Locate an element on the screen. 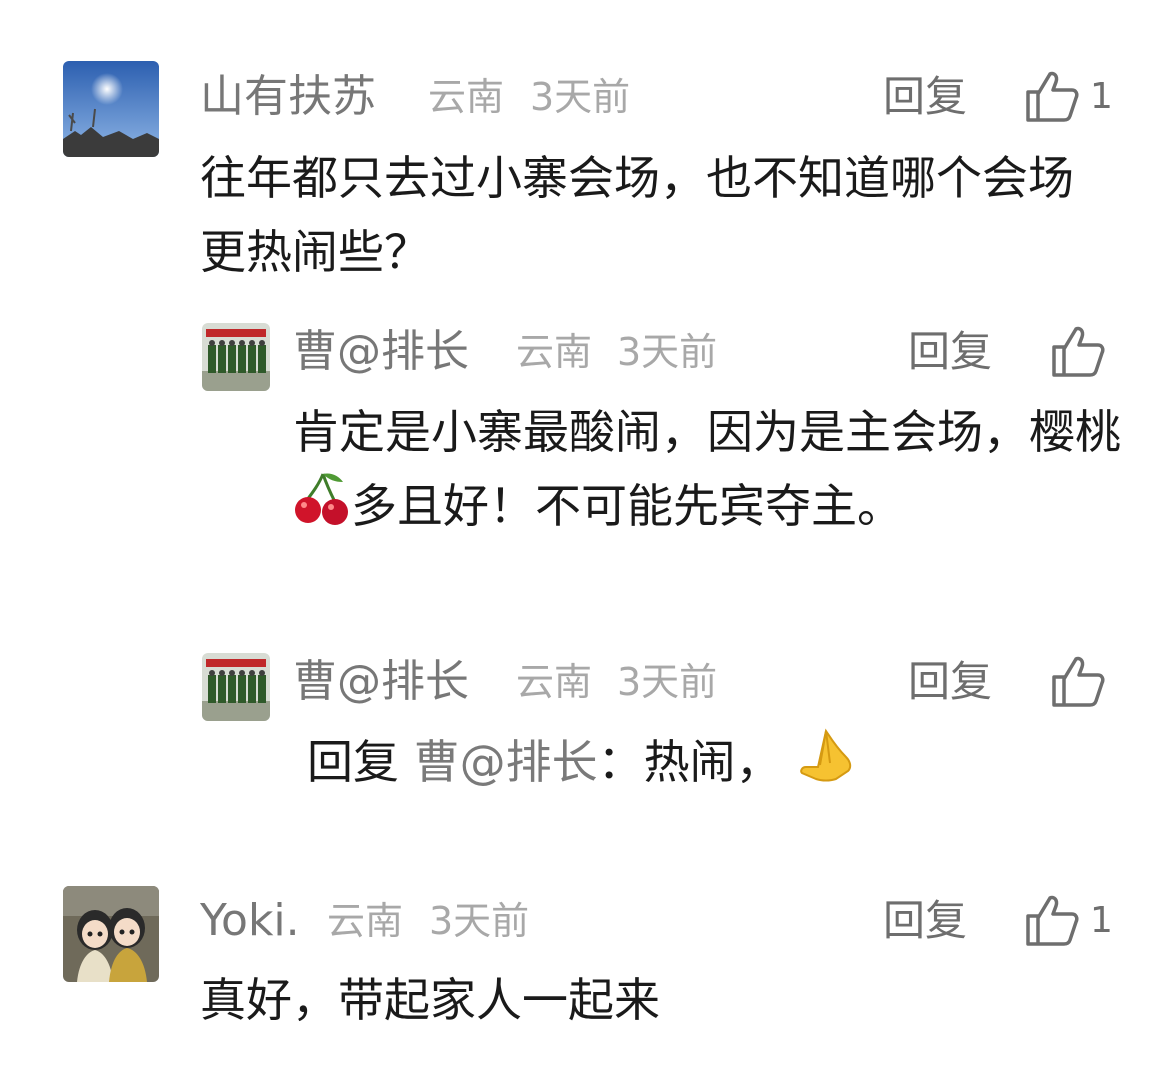 This screenshot has height=1072, width=1170. author-name: Yoki. is located at coordinates (250, 921).